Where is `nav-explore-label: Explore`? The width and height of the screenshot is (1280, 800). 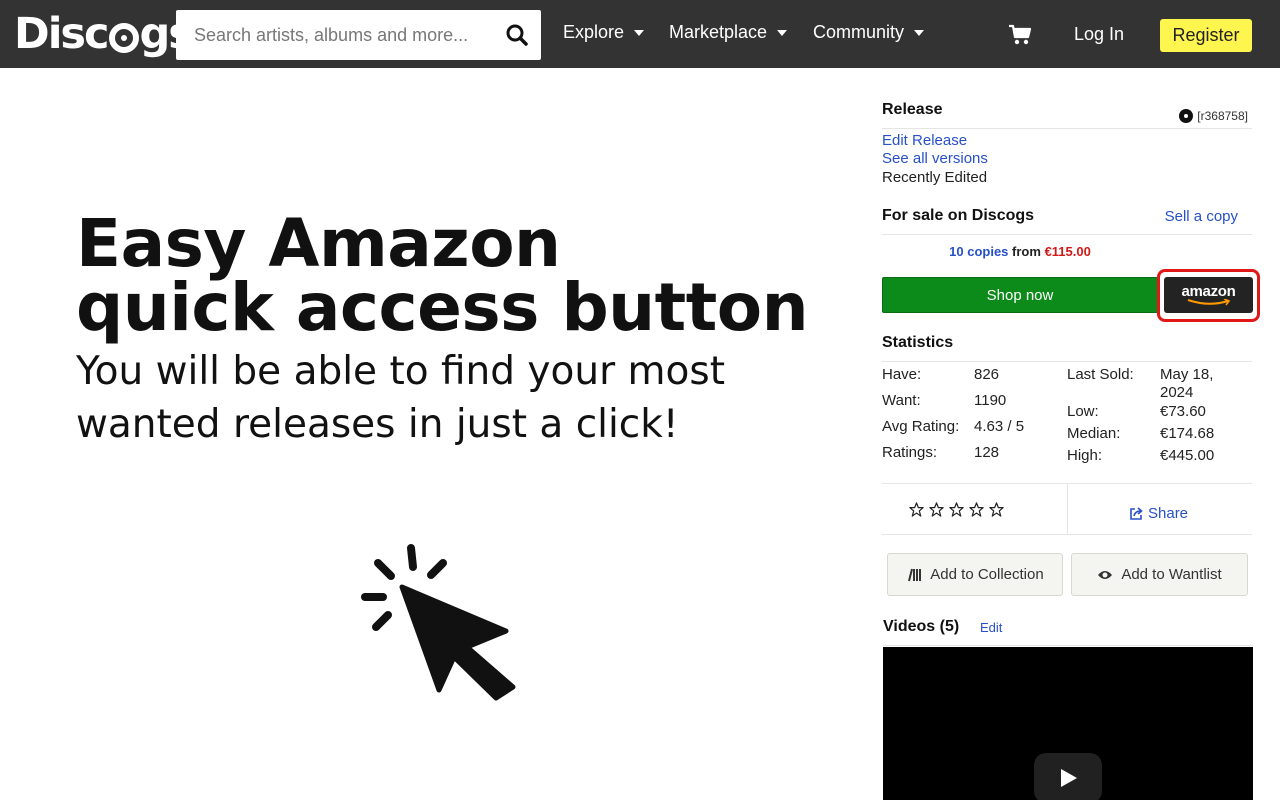 nav-explore-label: Explore is located at coordinates (594, 32).